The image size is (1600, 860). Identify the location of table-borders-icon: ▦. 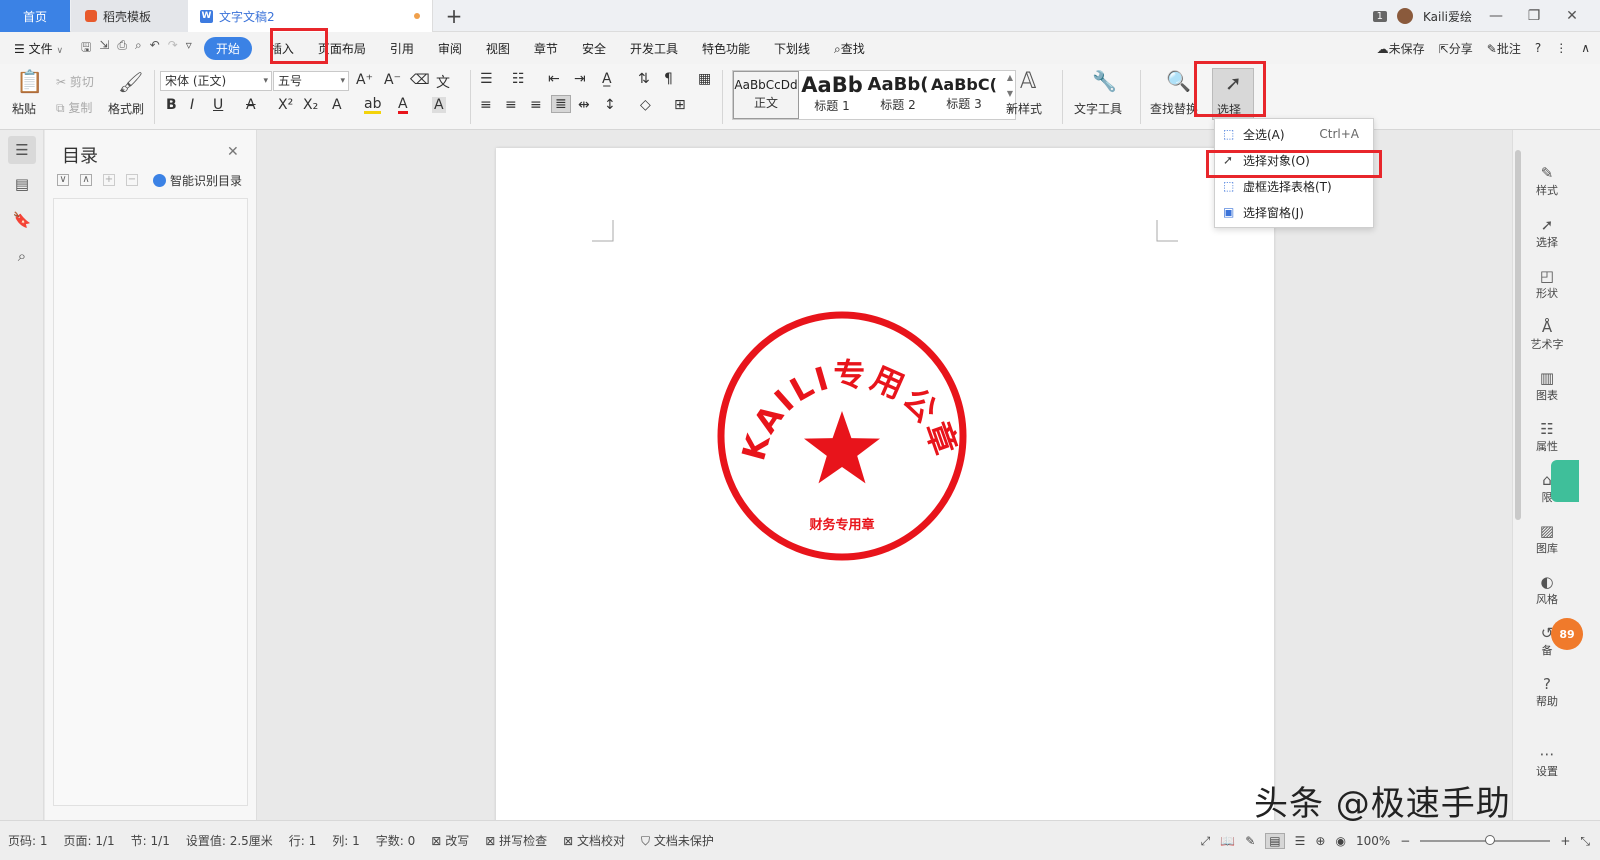
(704, 79).